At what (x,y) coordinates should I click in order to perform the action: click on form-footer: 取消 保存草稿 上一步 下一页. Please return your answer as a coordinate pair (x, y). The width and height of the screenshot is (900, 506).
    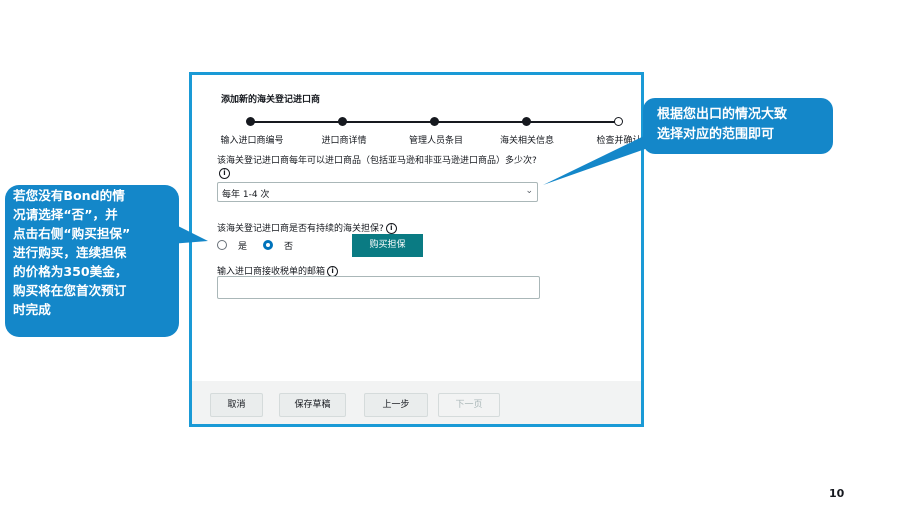
    Looking at the image, I should click on (416, 402).